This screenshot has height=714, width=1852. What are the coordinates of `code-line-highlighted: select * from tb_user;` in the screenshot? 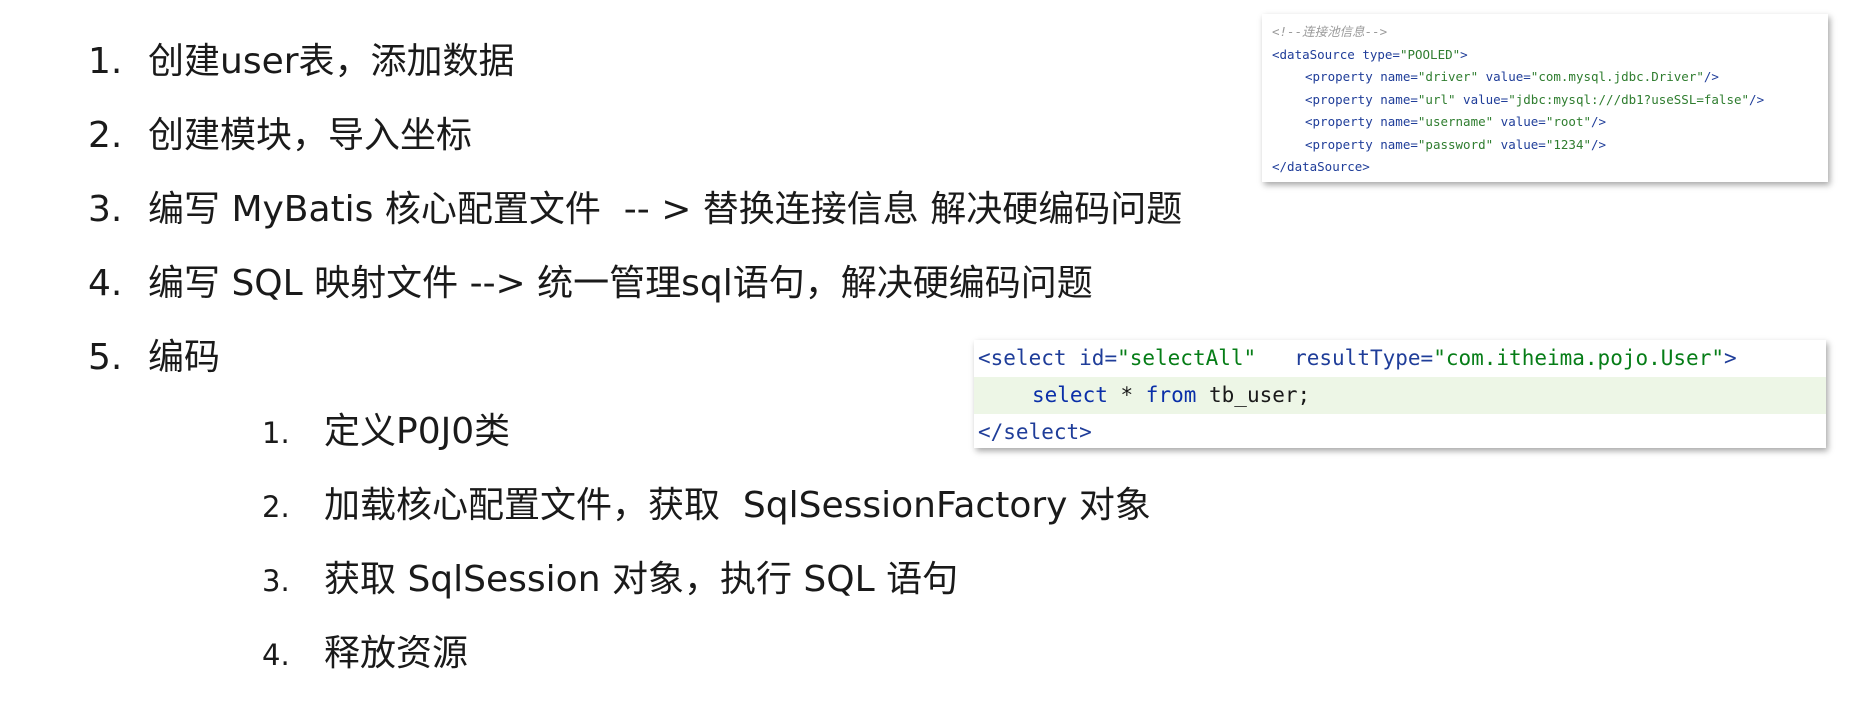 It's located at (1400, 395).